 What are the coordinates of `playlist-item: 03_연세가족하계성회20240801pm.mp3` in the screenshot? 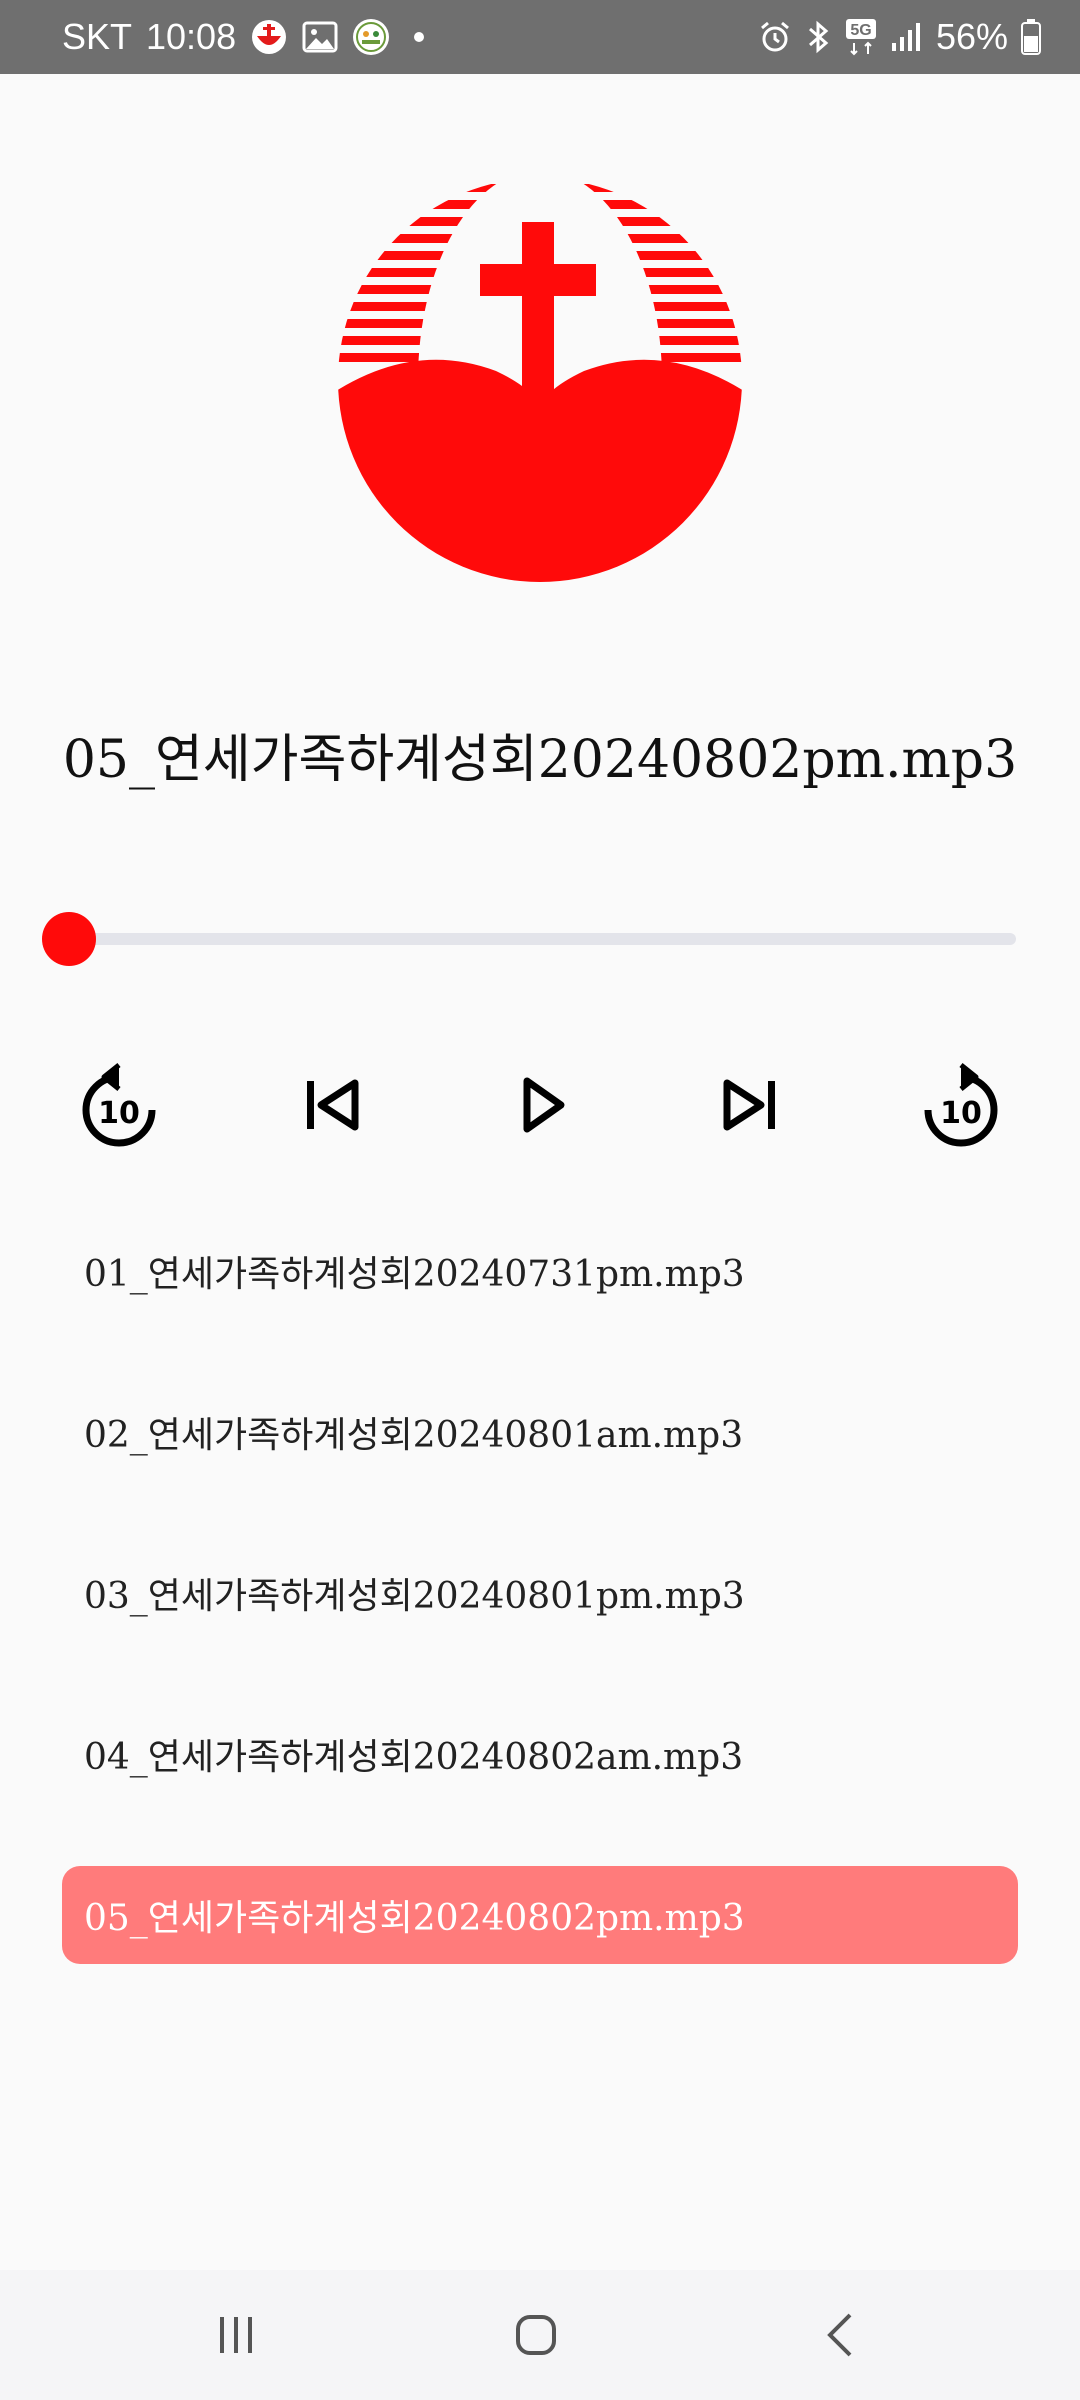 It's located at (540, 1593).